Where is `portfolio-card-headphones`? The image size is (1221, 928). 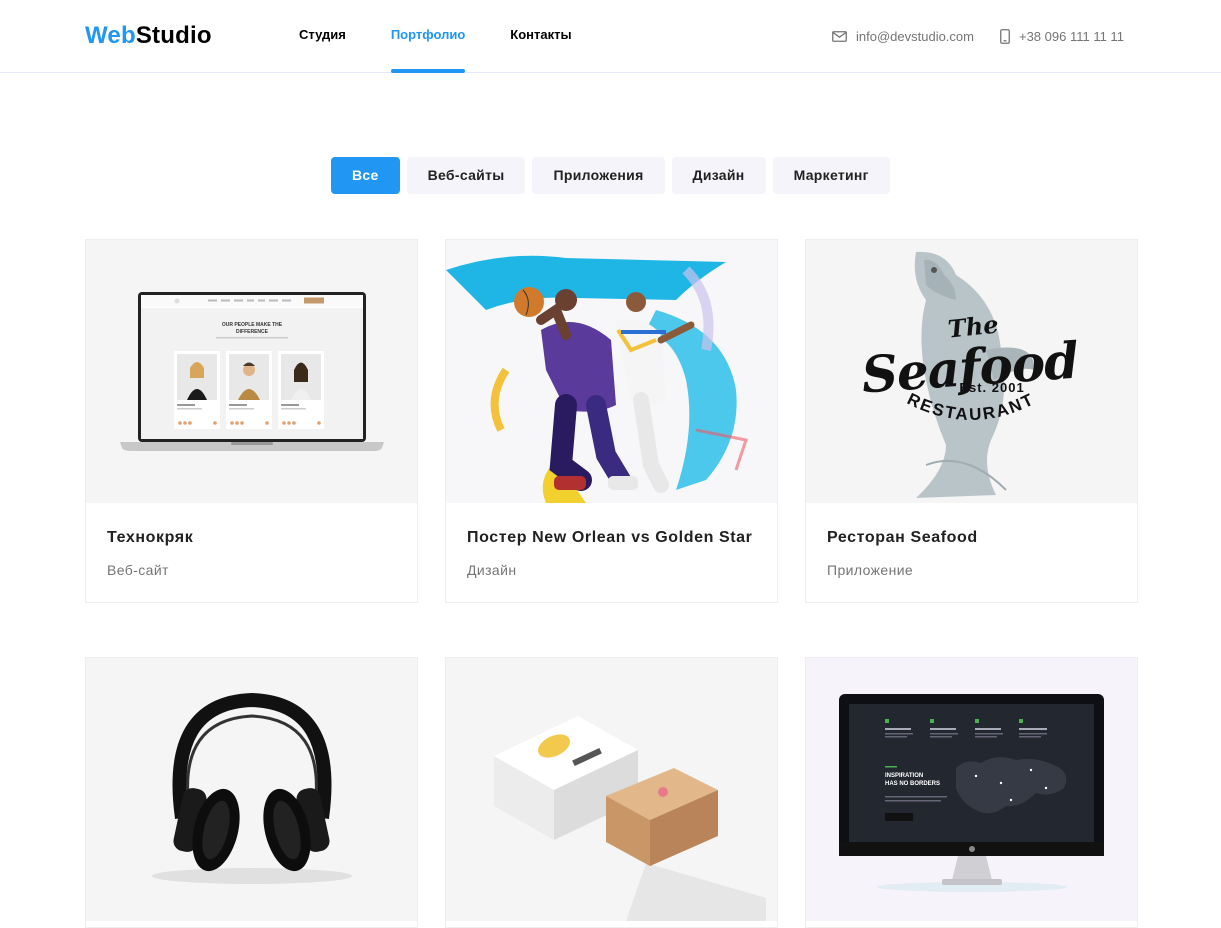
portfolio-card-headphones is located at coordinates (251, 792).